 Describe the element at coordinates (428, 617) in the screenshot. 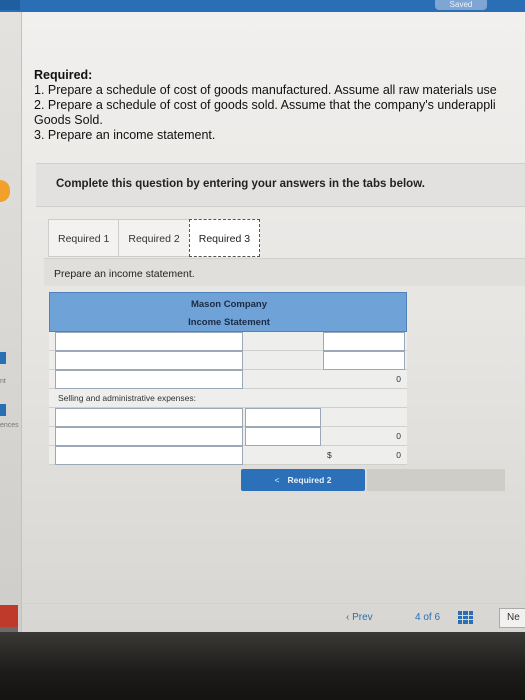

I see `page-indicator: 4 of 6` at that location.